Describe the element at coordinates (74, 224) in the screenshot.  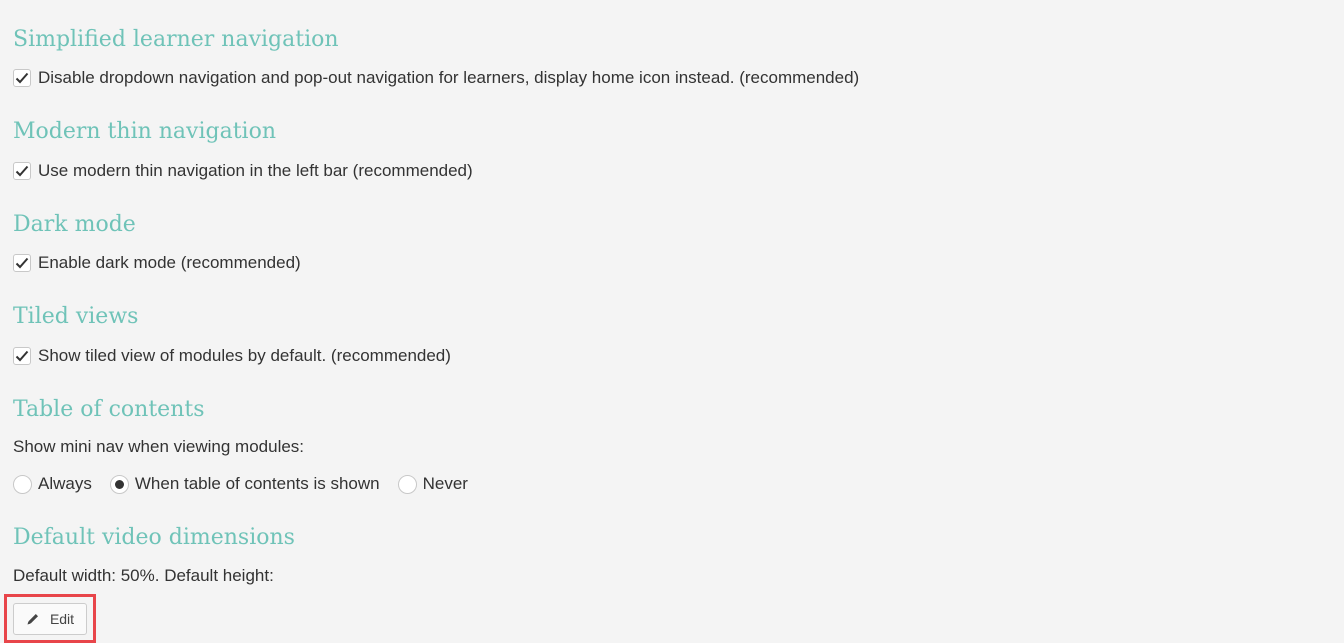
I see `section-title-dark-mode: Dark mode` at that location.